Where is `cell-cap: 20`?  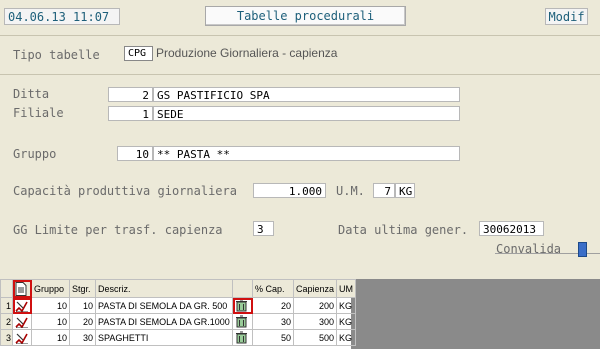
cell-cap: 20 is located at coordinates (273, 305).